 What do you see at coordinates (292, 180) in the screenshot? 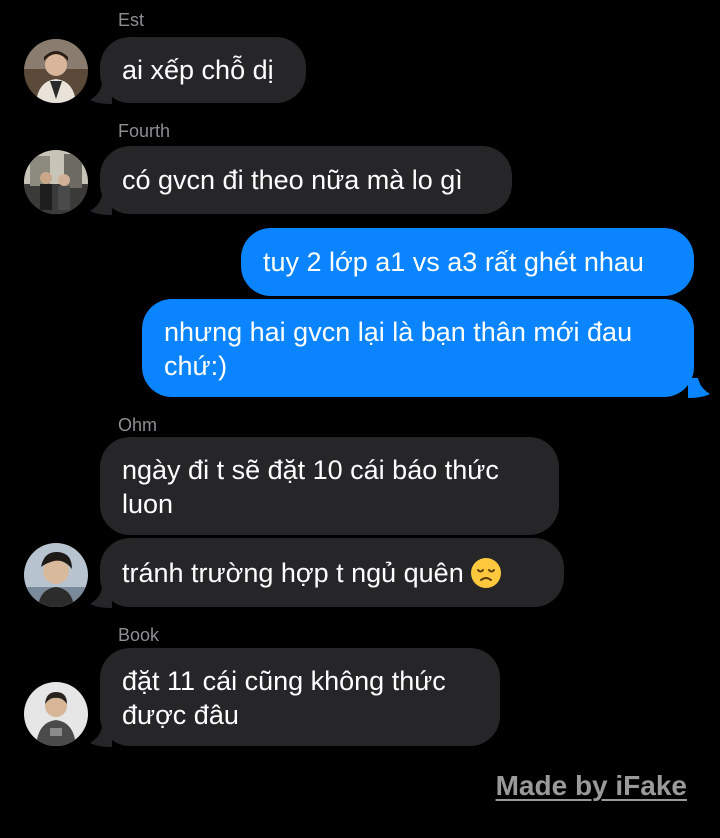
I see `message-text: có gvcn đi theo nữa mà lo gì` at bounding box center [292, 180].